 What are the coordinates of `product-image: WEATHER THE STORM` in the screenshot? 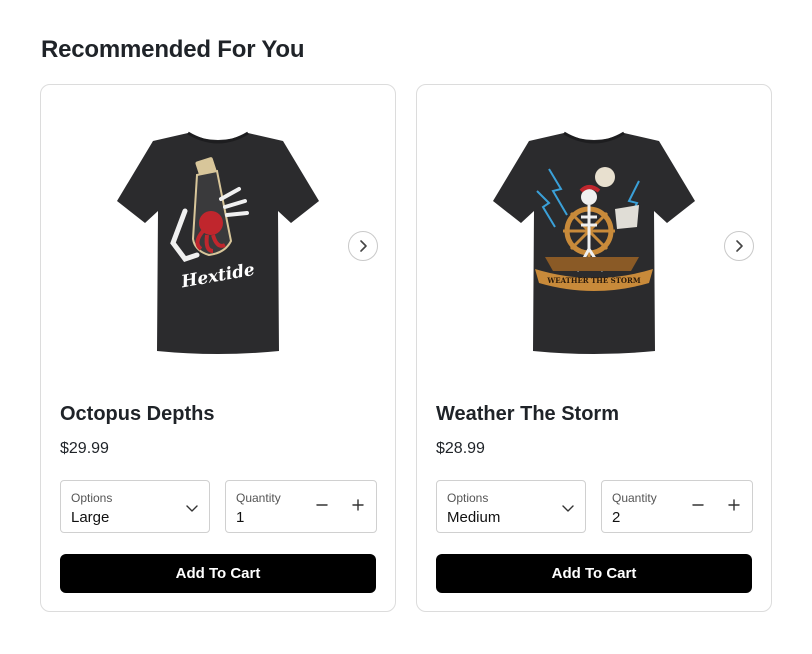 It's located at (594, 243).